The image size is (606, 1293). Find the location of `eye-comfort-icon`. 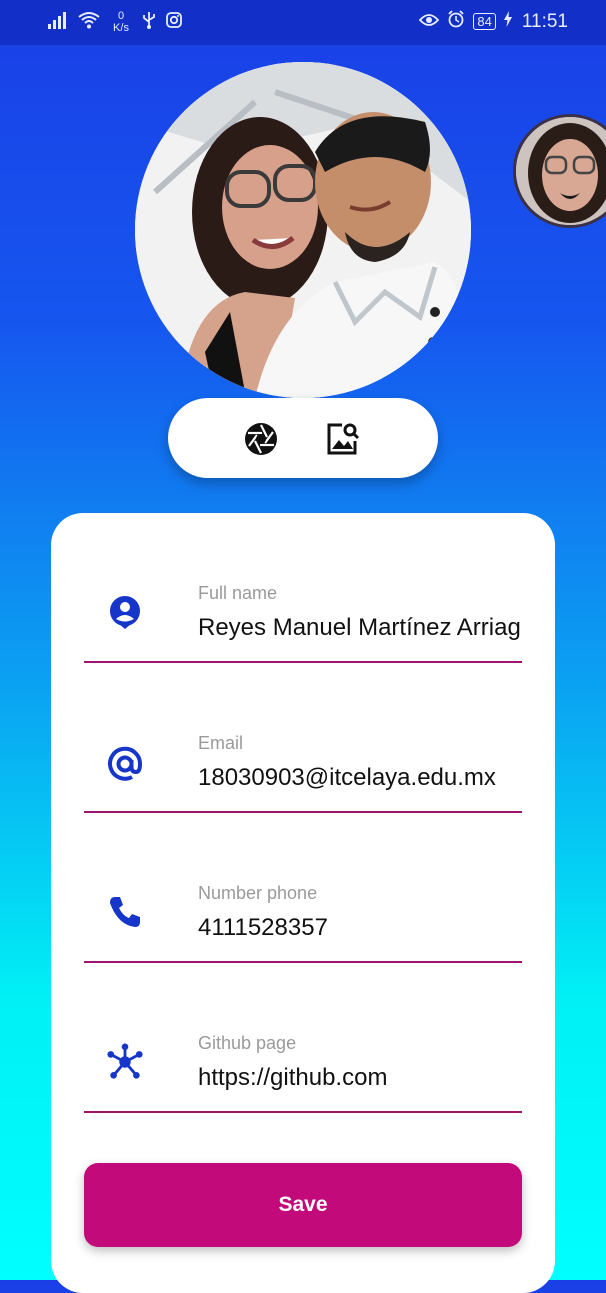

eye-comfort-icon is located at coordinates (429, 21).